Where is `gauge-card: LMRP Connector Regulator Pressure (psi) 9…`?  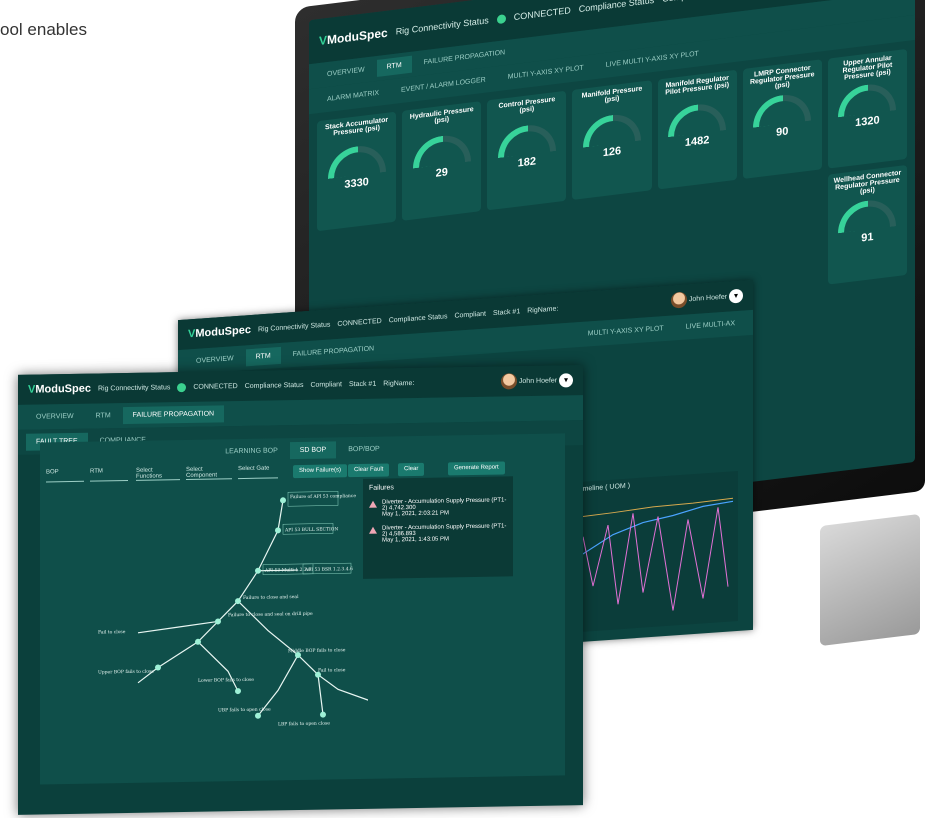 gauge-card: LMRP Connector Regulator Pressure (psi) 9… is located at coordinates (782, 119).